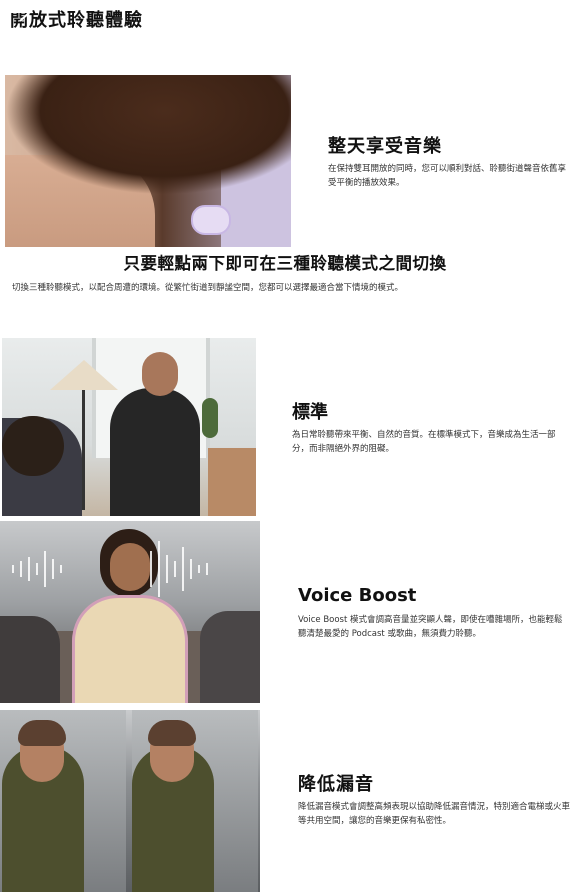 Image resolution: width=570 pixels, height=892 pixels. I want to click on all-day-description: 在保持雙耳開放的同時，您可以順利對話、聆聽街道聲音依舊享受平衡的播放效果。, so click(447, 176).